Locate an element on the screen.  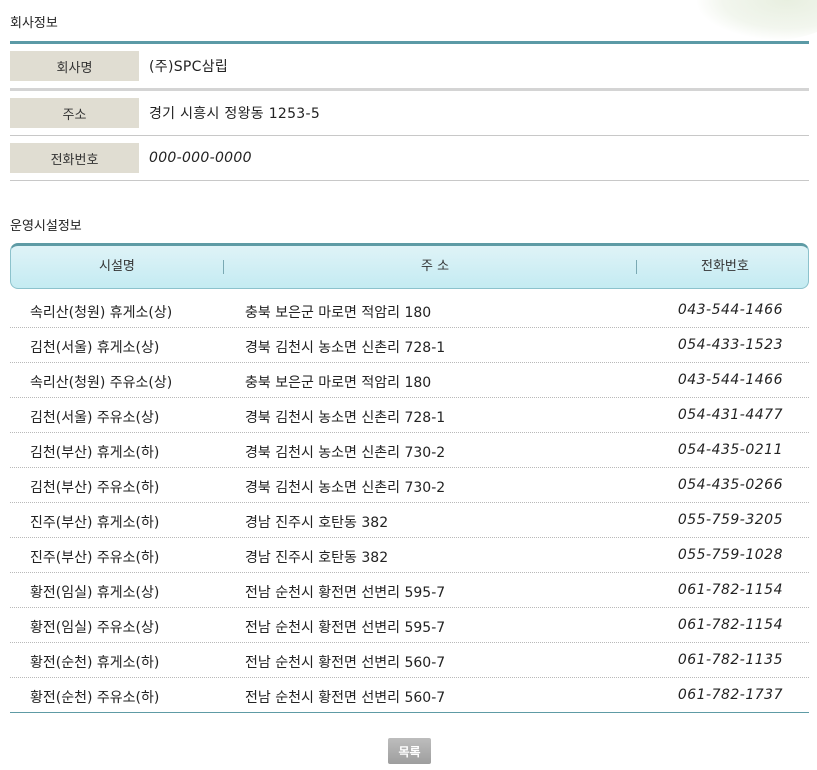
company-phone-value: 000-000-0000 is located at coordinates (200, 158).